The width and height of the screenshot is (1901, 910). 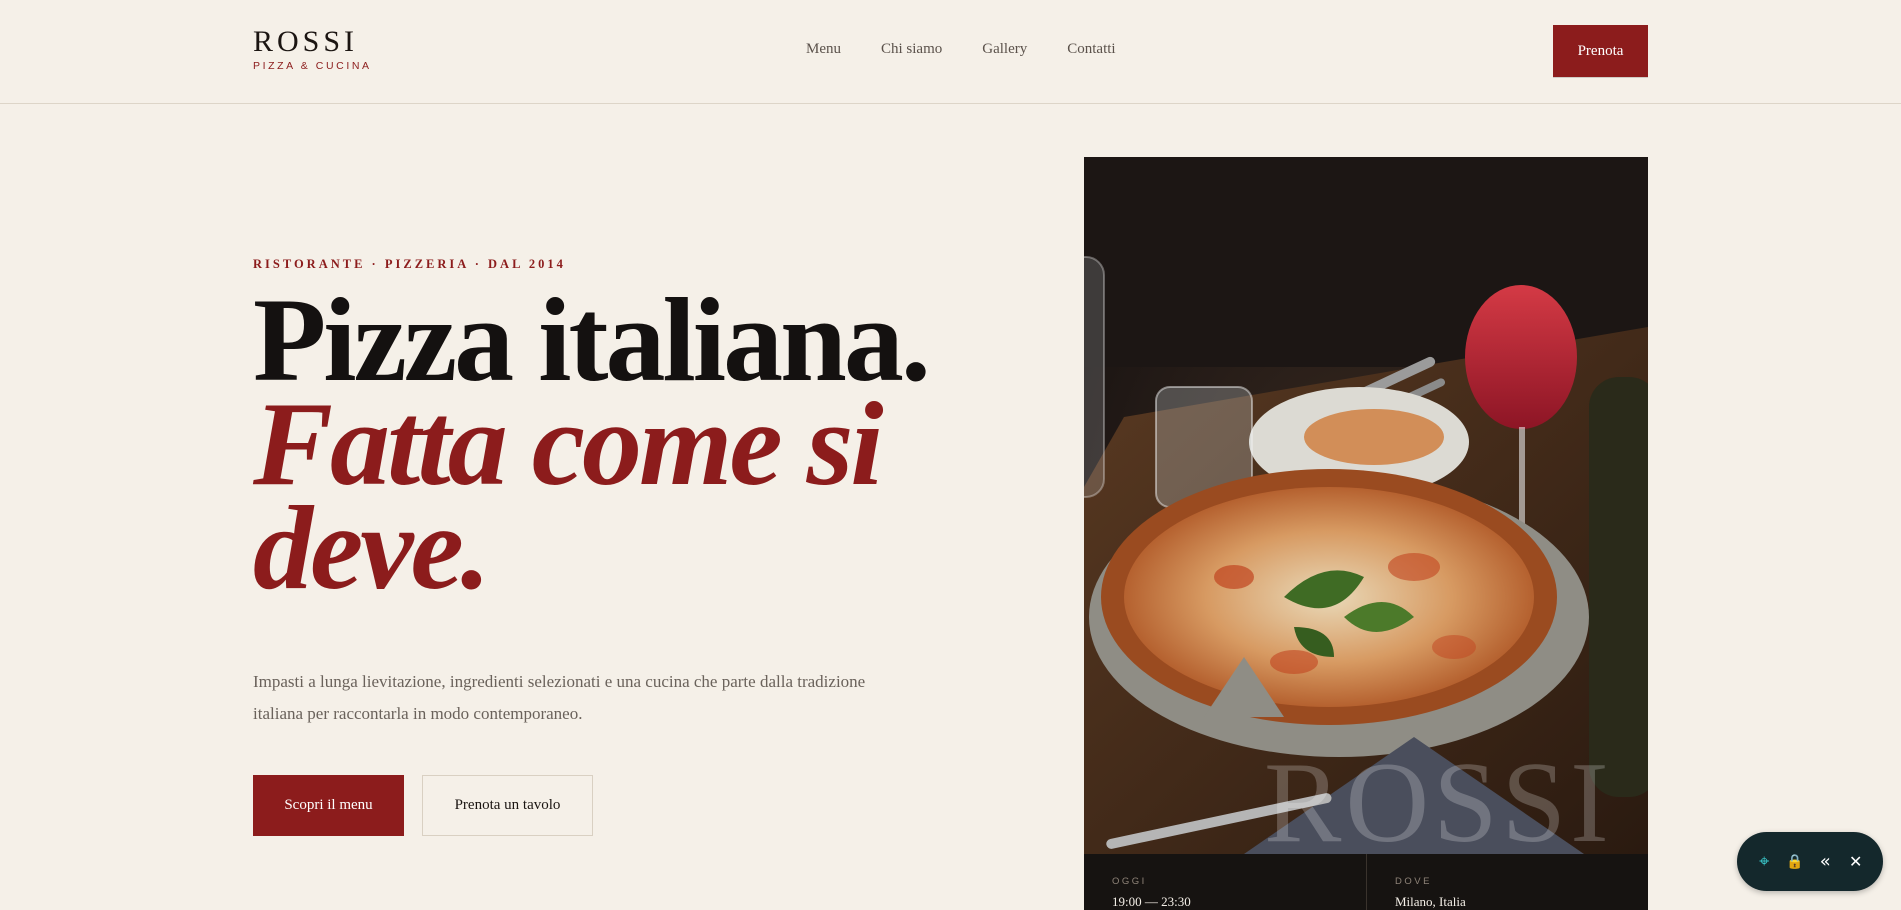 What do you see at coordinates (1091, 49) in the screenshot?
I see `nav-item-contatti: Contatti` at bounding box center [1091, 49].